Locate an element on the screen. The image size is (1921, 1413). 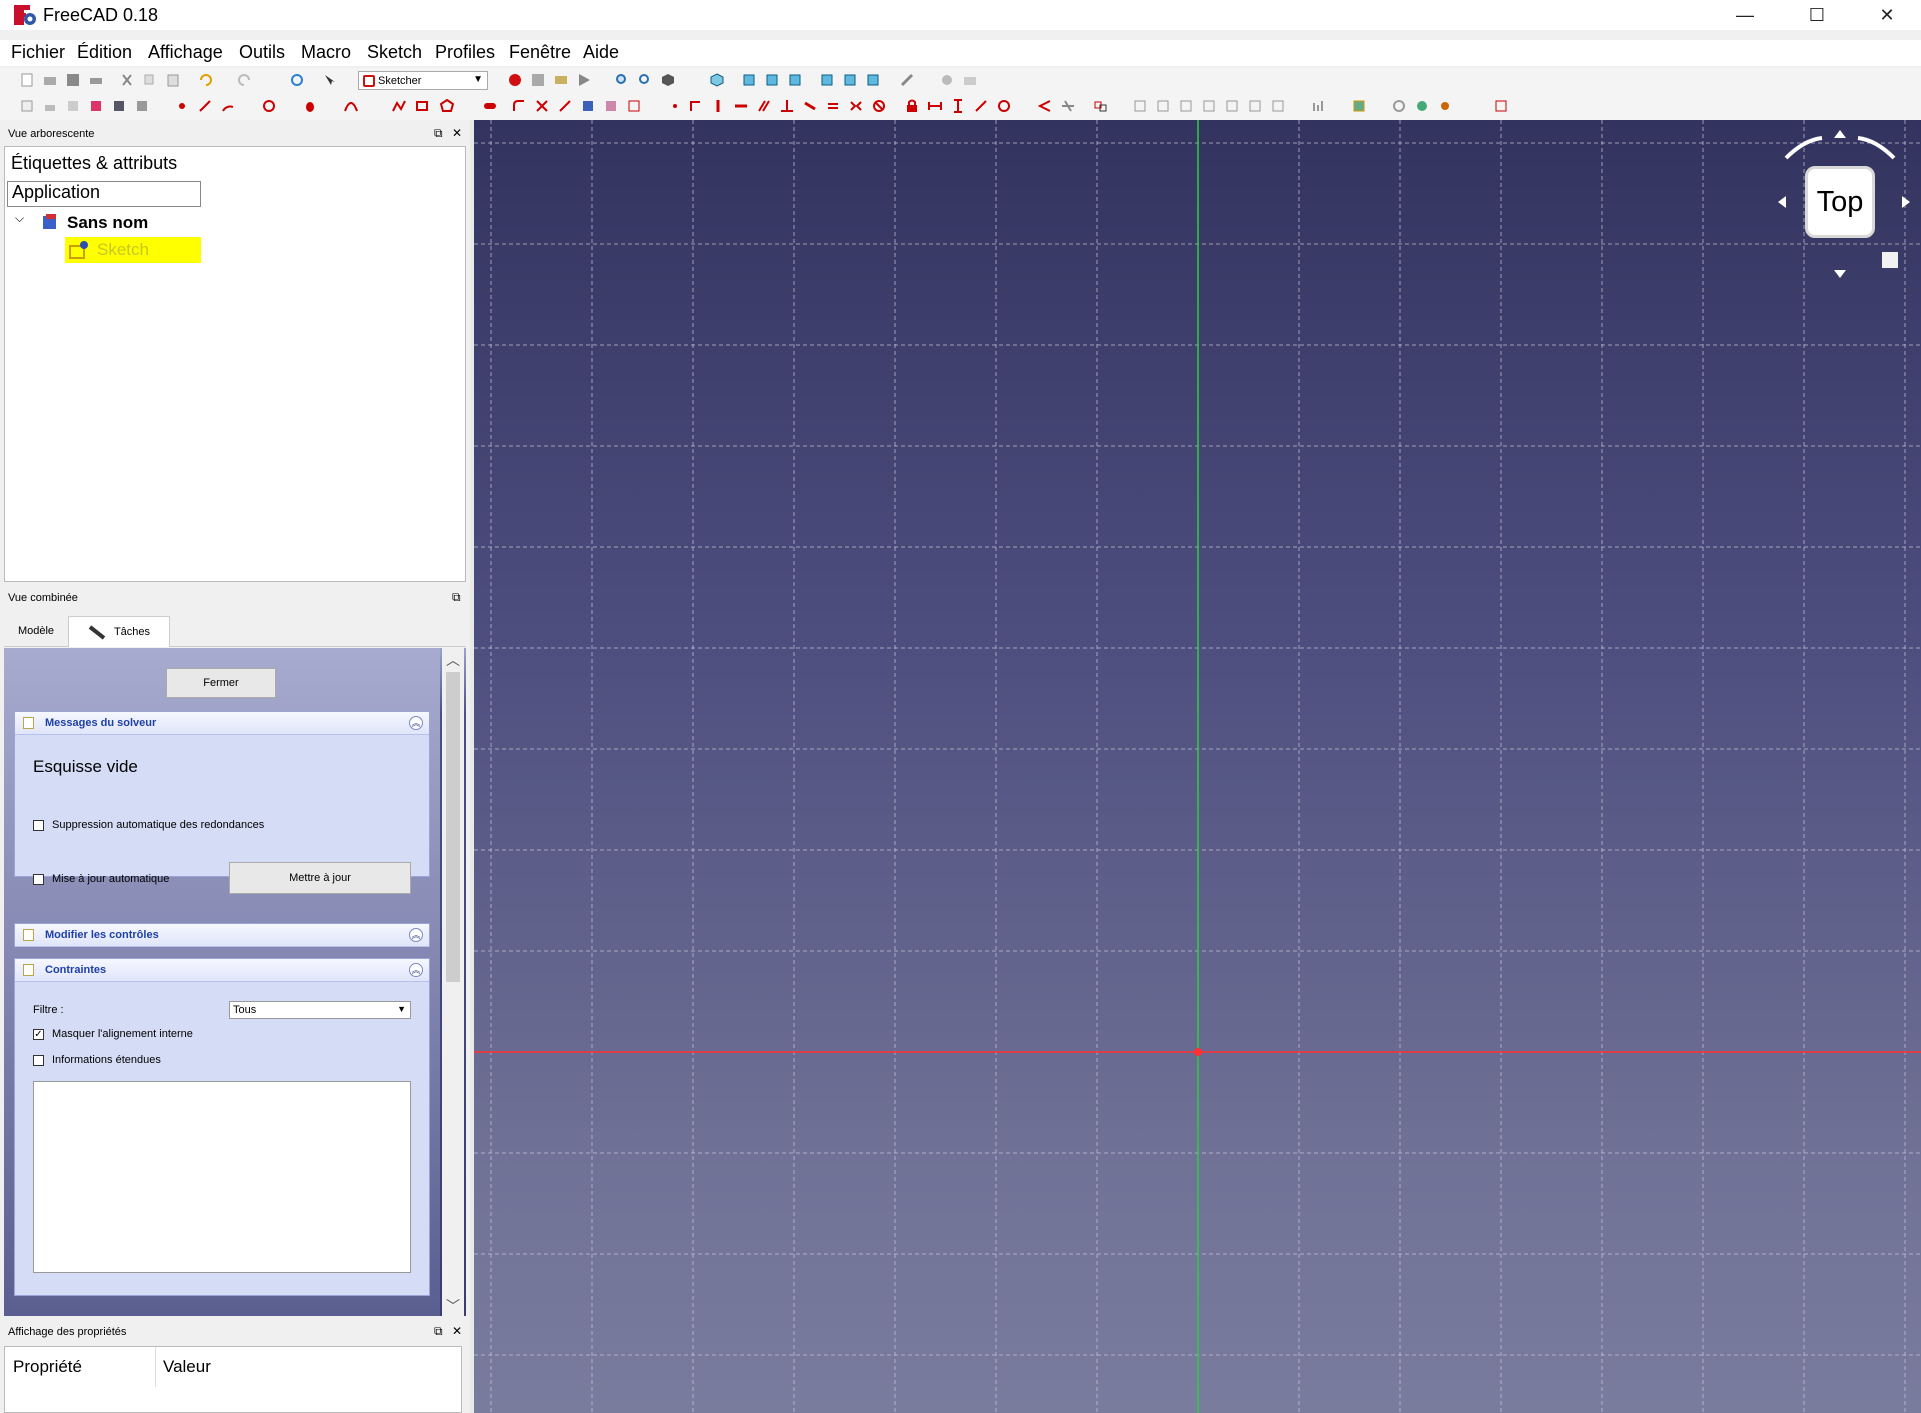
virtual-space-icon is located at coordinates (1501, 106).